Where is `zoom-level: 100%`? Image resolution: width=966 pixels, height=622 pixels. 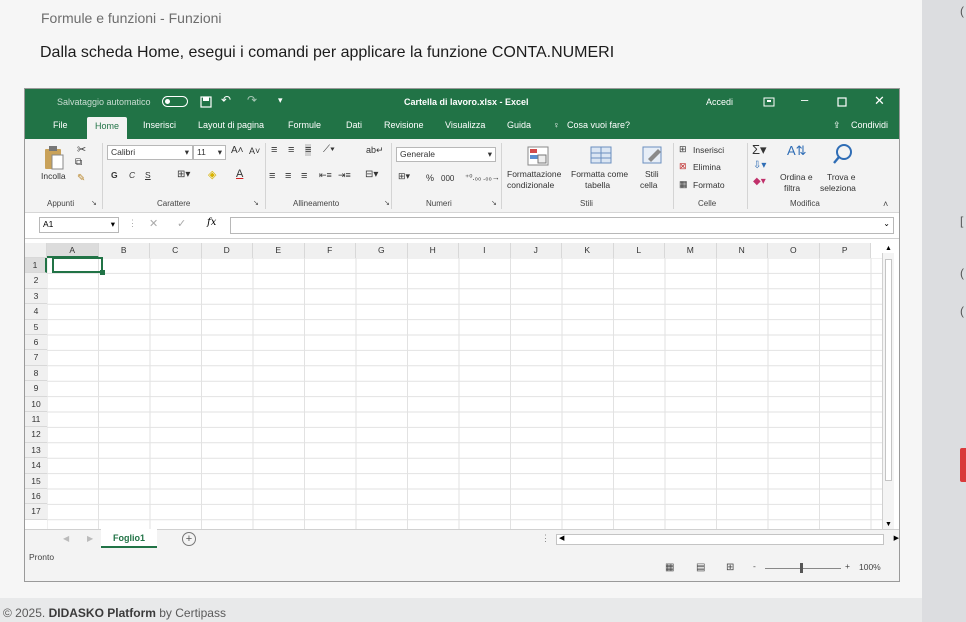 zoom-level: 100% is located at coordinates (870, 567).